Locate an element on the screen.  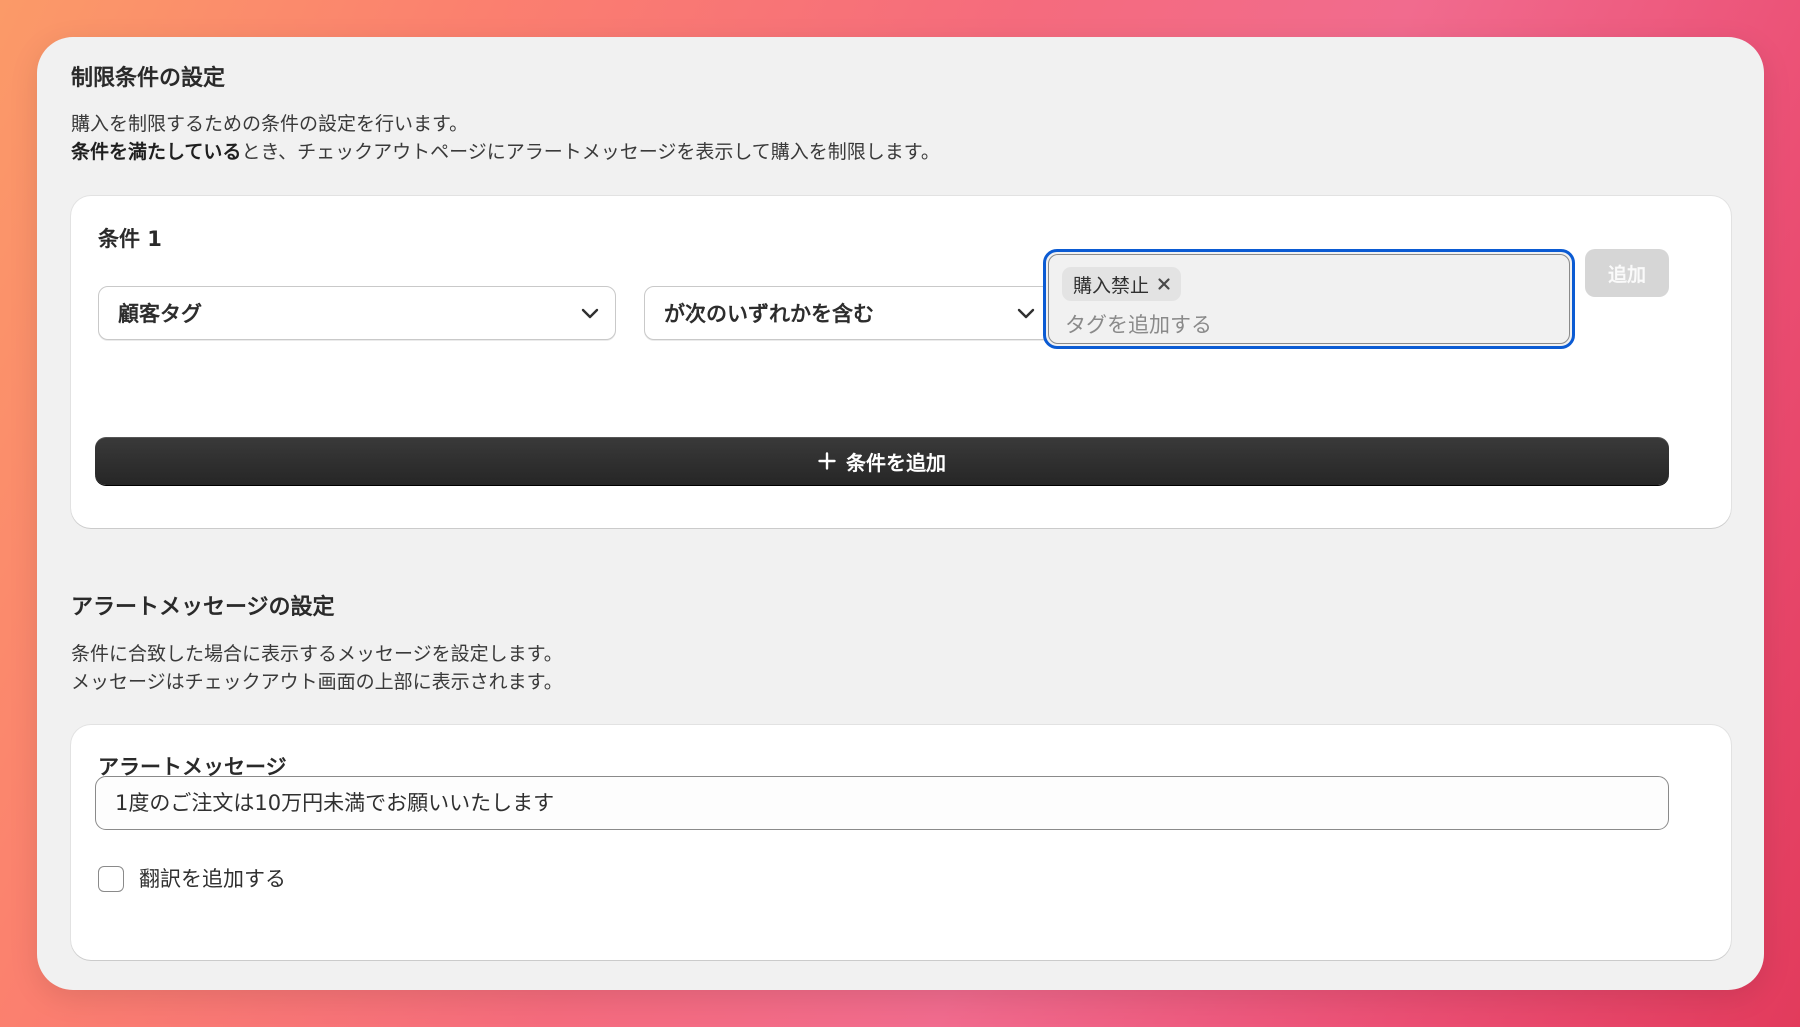
alert-message-input: 1度のご注文は10万円未満でお願いいたします is located at coordinates (882, 803).